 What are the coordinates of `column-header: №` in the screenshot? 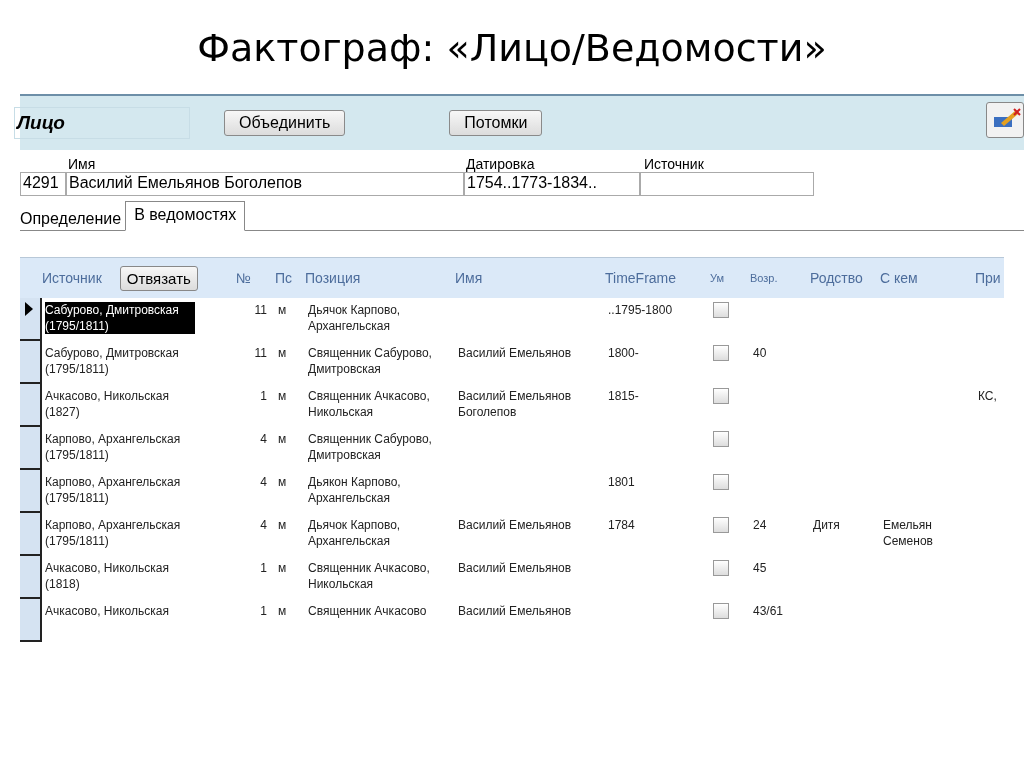 It's located at (244, 278).